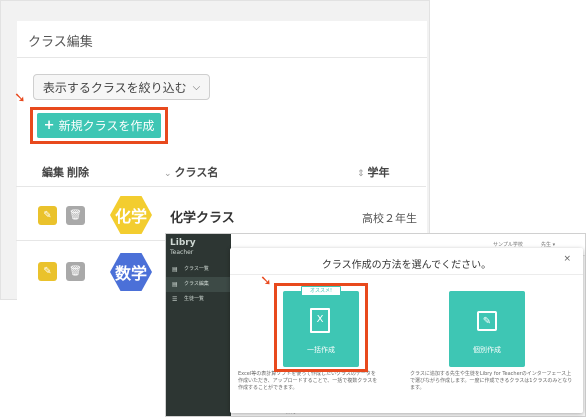 The height and width of the screenshot is (417, 586). What do you see at coordinates (60, 42) in the screenshot?
I see `page-title: クラス編集` at bounding box center [60, 42].